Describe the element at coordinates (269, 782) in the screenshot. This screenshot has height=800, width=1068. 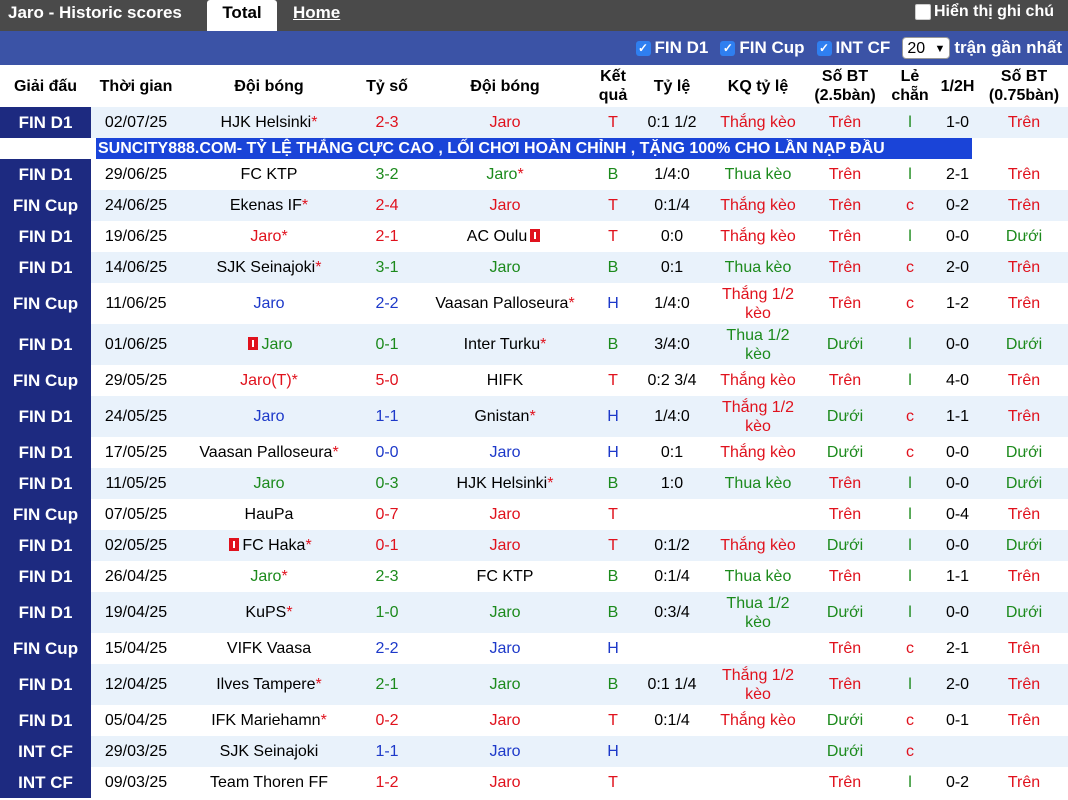
I see `home-team-cell: Team Thoren FF` at that location.